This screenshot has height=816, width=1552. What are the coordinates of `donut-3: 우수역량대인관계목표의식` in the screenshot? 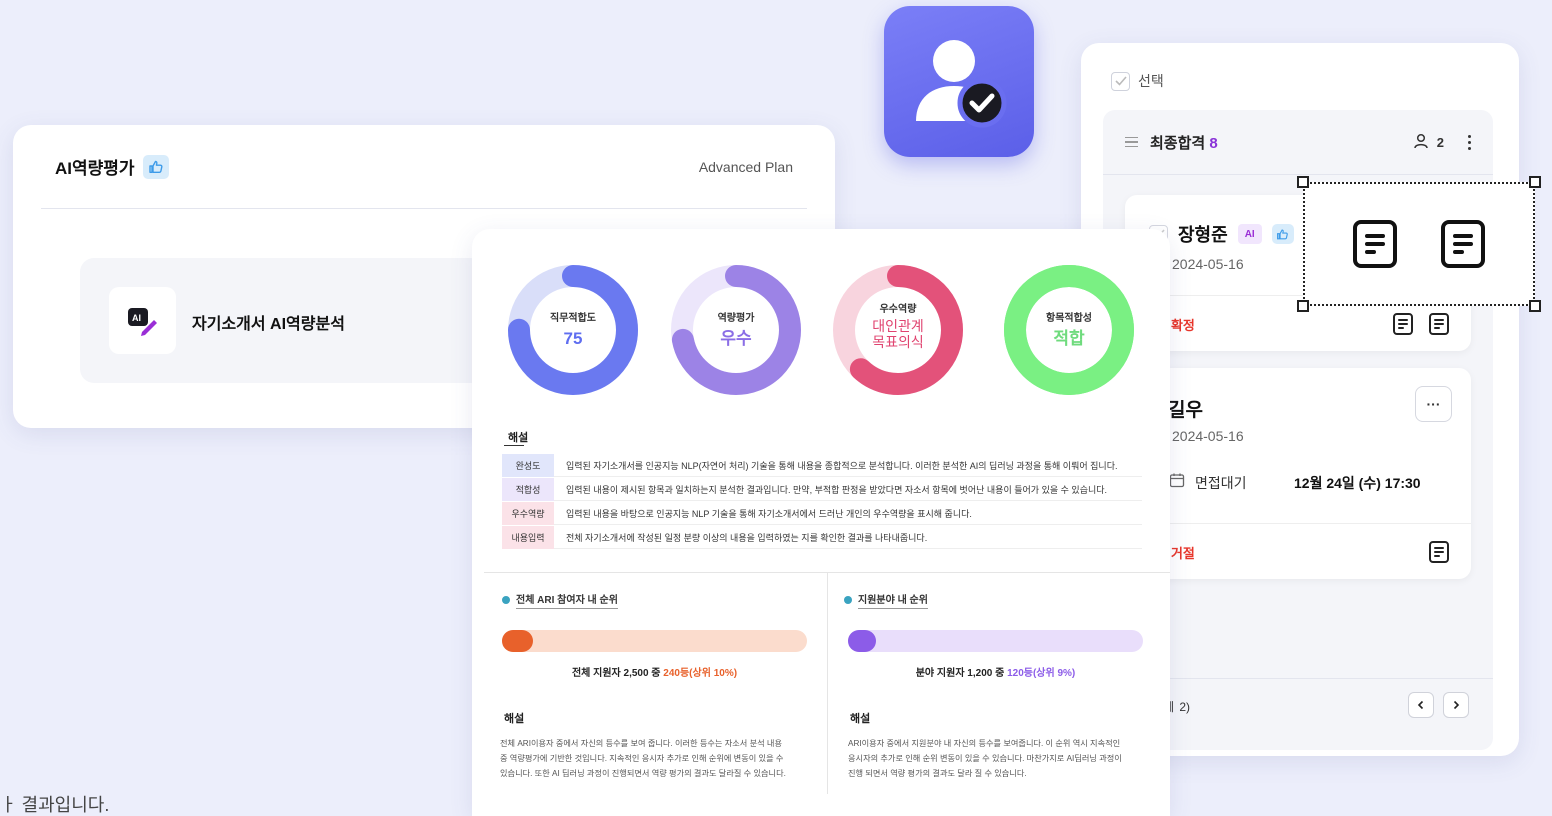 It's located at (898, 330).